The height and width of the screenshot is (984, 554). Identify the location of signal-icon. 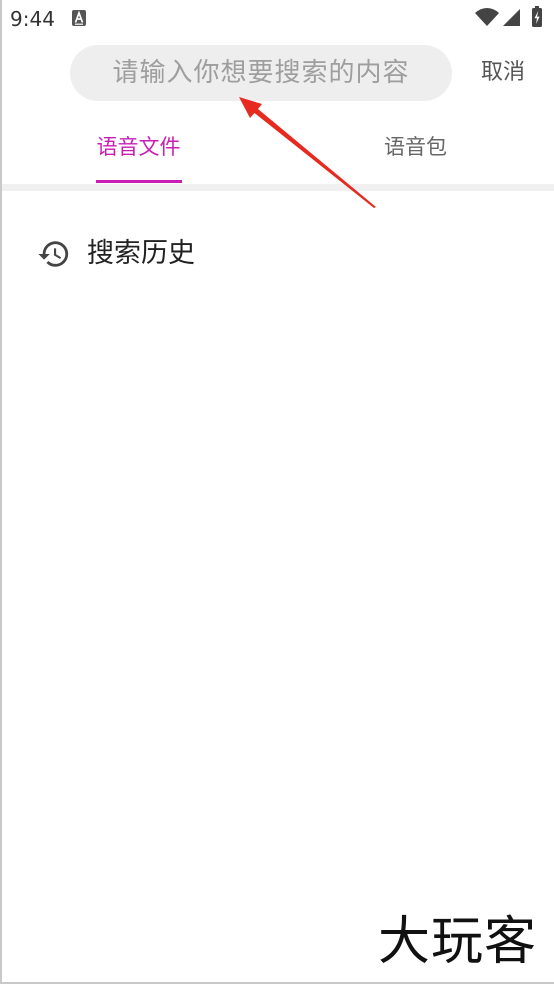
(511, 17).